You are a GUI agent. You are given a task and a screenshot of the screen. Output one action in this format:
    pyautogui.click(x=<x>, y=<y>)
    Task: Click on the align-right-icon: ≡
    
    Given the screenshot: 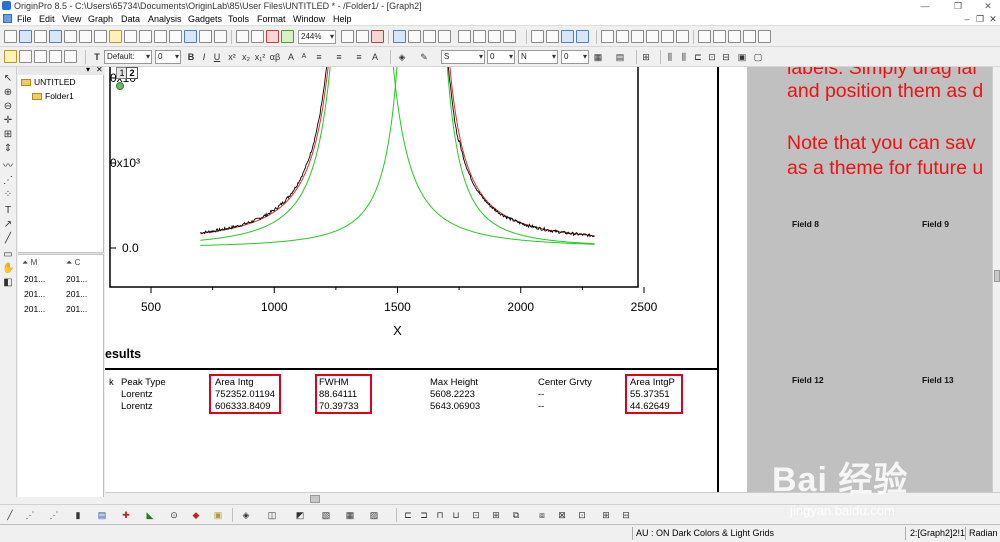 What is the action you would take?
    pyautogui.click(x=359, y=57)
    